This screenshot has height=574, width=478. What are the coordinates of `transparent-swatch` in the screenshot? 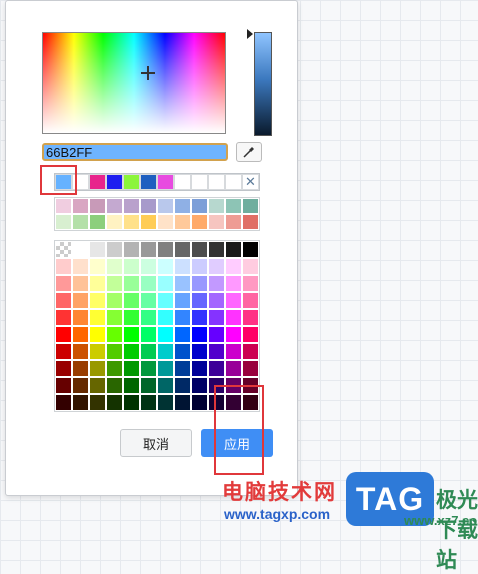 It's located at (63, 249).